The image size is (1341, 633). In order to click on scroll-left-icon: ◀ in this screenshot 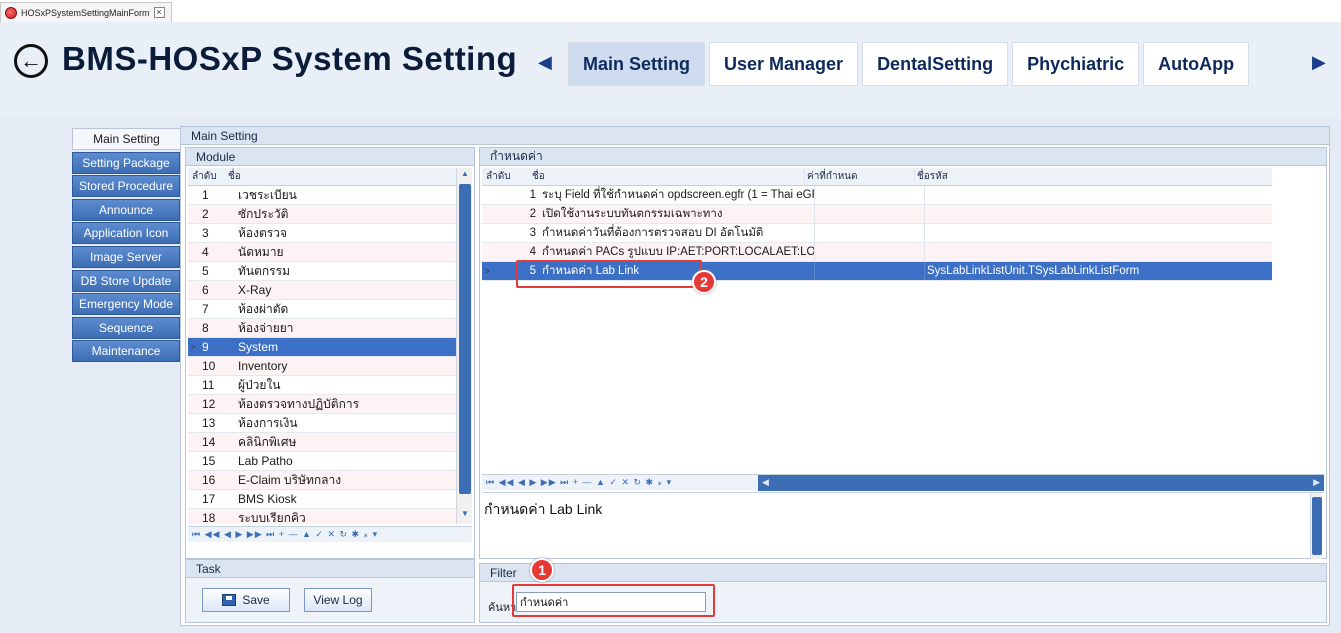, I will do `click(765, 482)`.